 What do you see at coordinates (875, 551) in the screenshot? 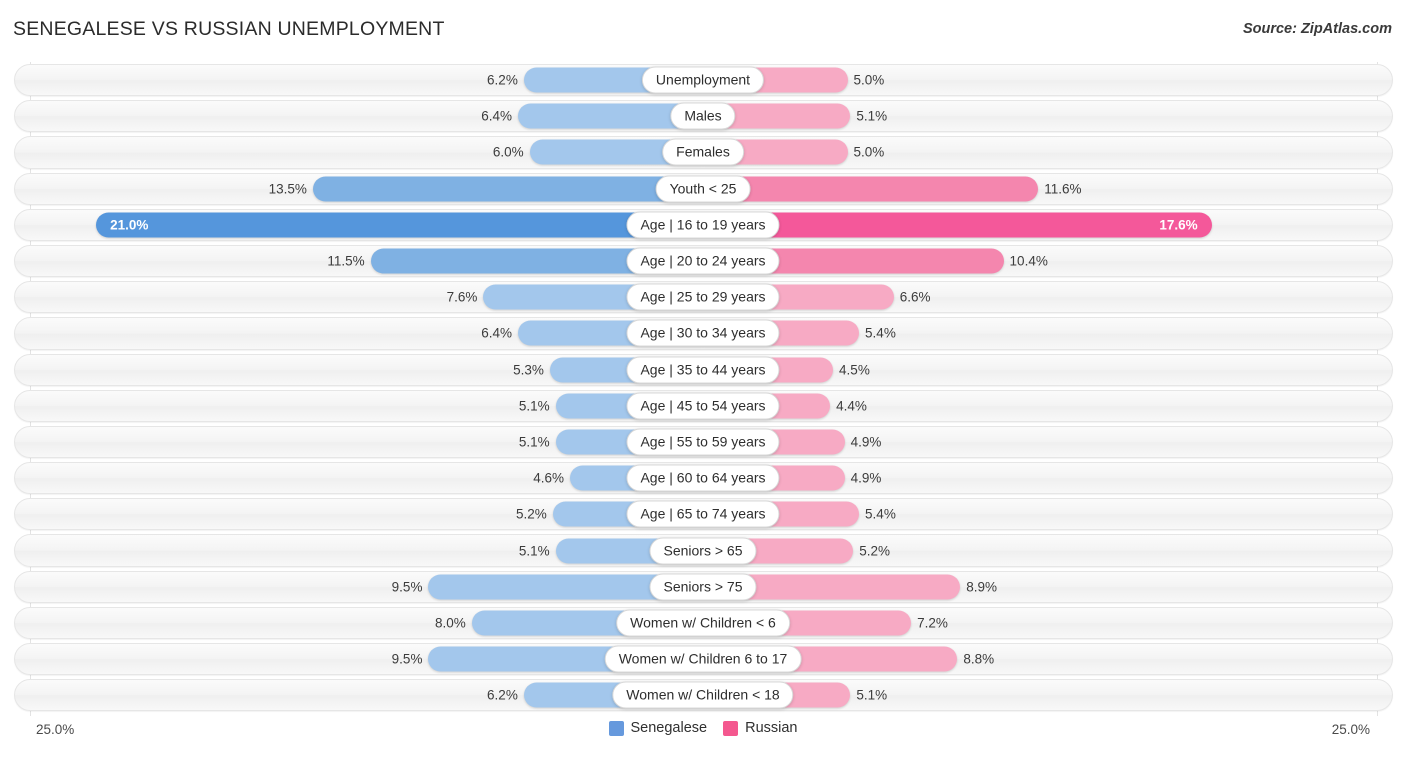
I see `value-label-russian: 5.2%` at bounding box center [875, 551].